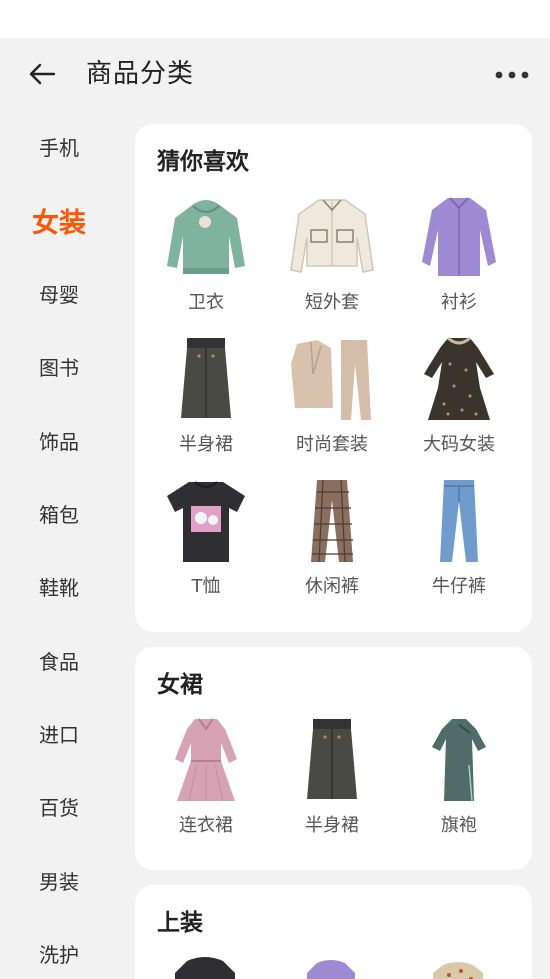  What do you see at coordinates (275, 74) in the screenshot?
I see `nav-bar: 商品分类` at bounding box center [275, 74].